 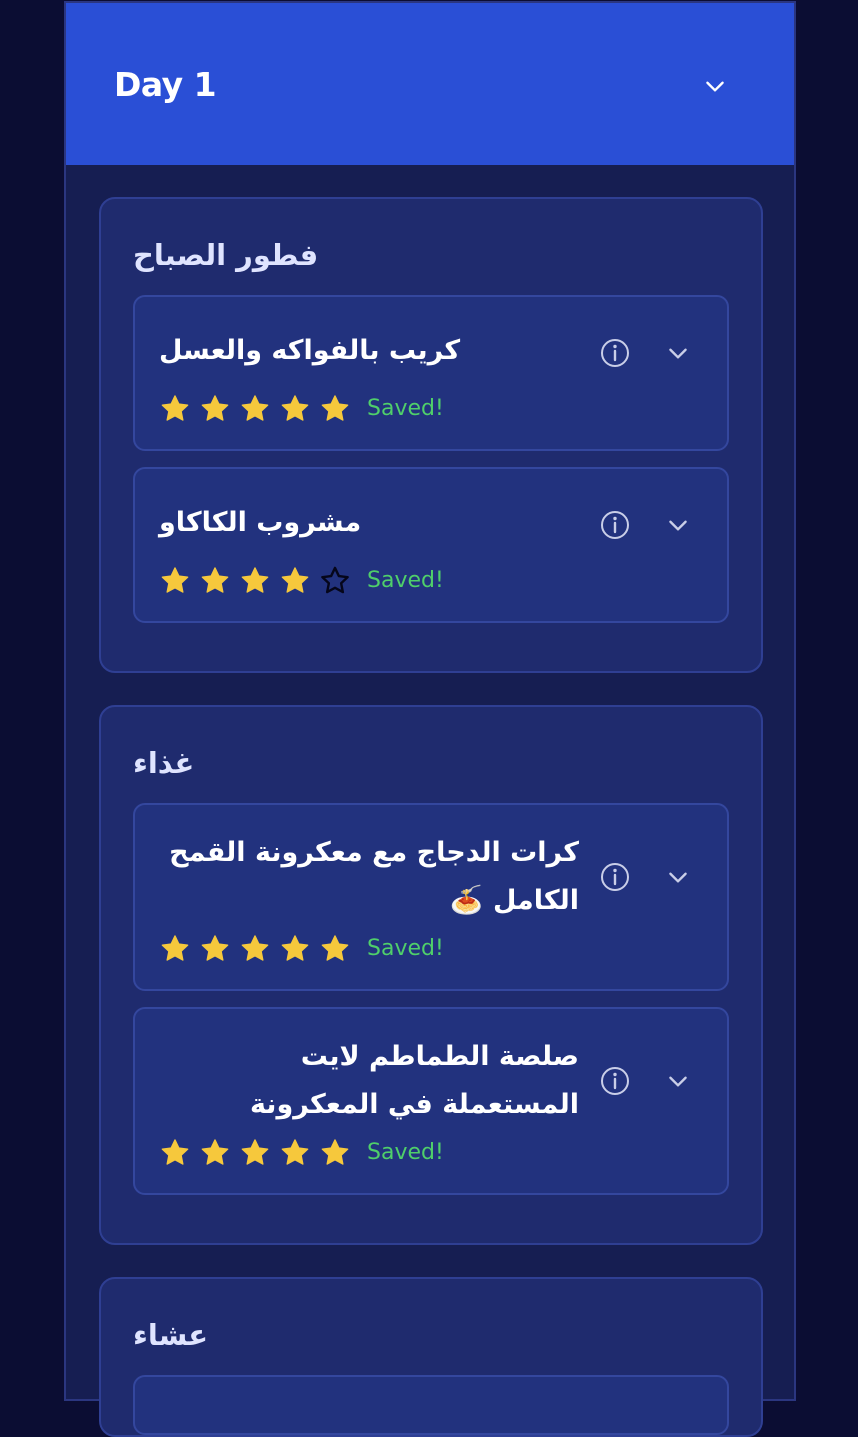 I want to click on recipe-item: مشروب الكاكاو Saved!, so click(x=431, y=545).